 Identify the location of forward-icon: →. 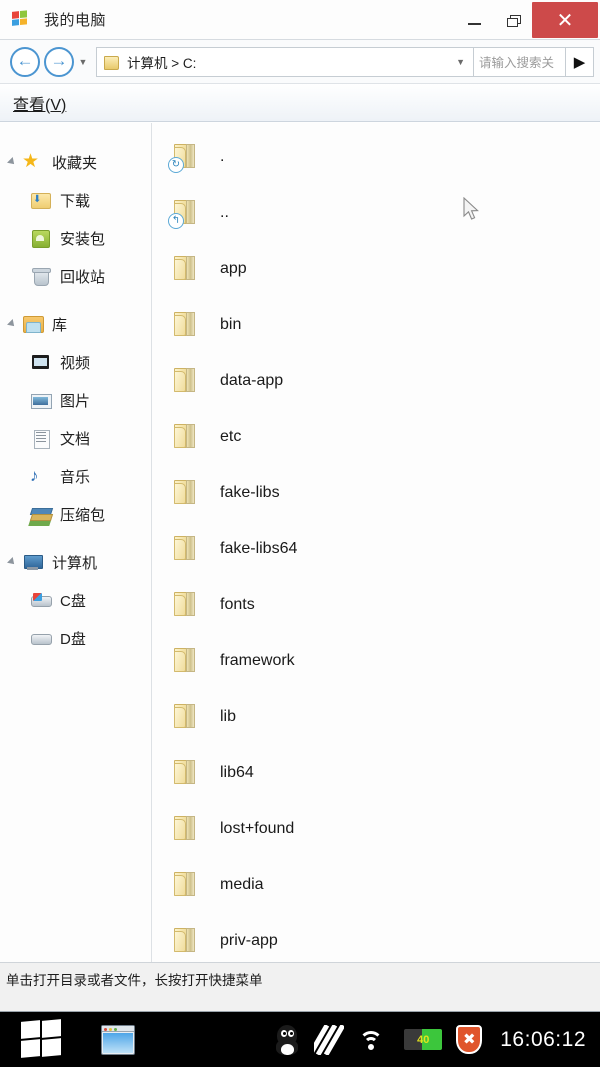
(59, 60).